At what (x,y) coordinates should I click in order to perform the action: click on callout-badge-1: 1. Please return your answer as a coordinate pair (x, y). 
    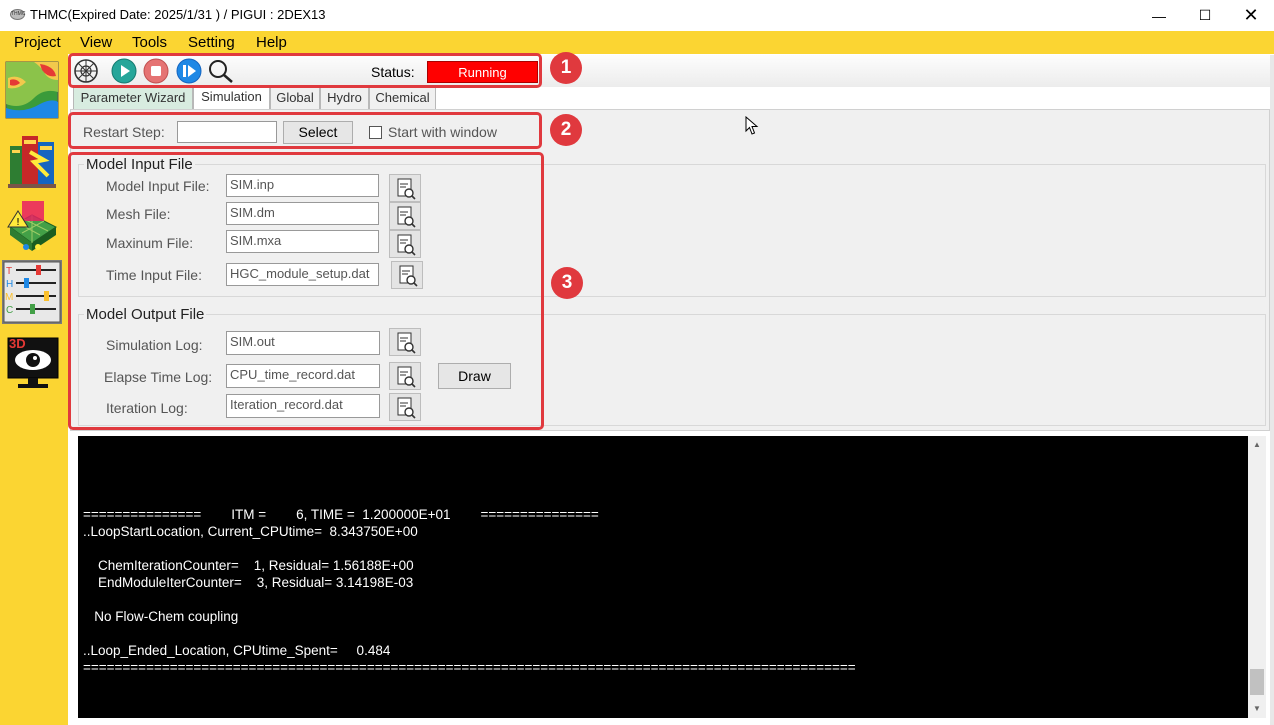
    Looking at the image, I should click on (566, 68).